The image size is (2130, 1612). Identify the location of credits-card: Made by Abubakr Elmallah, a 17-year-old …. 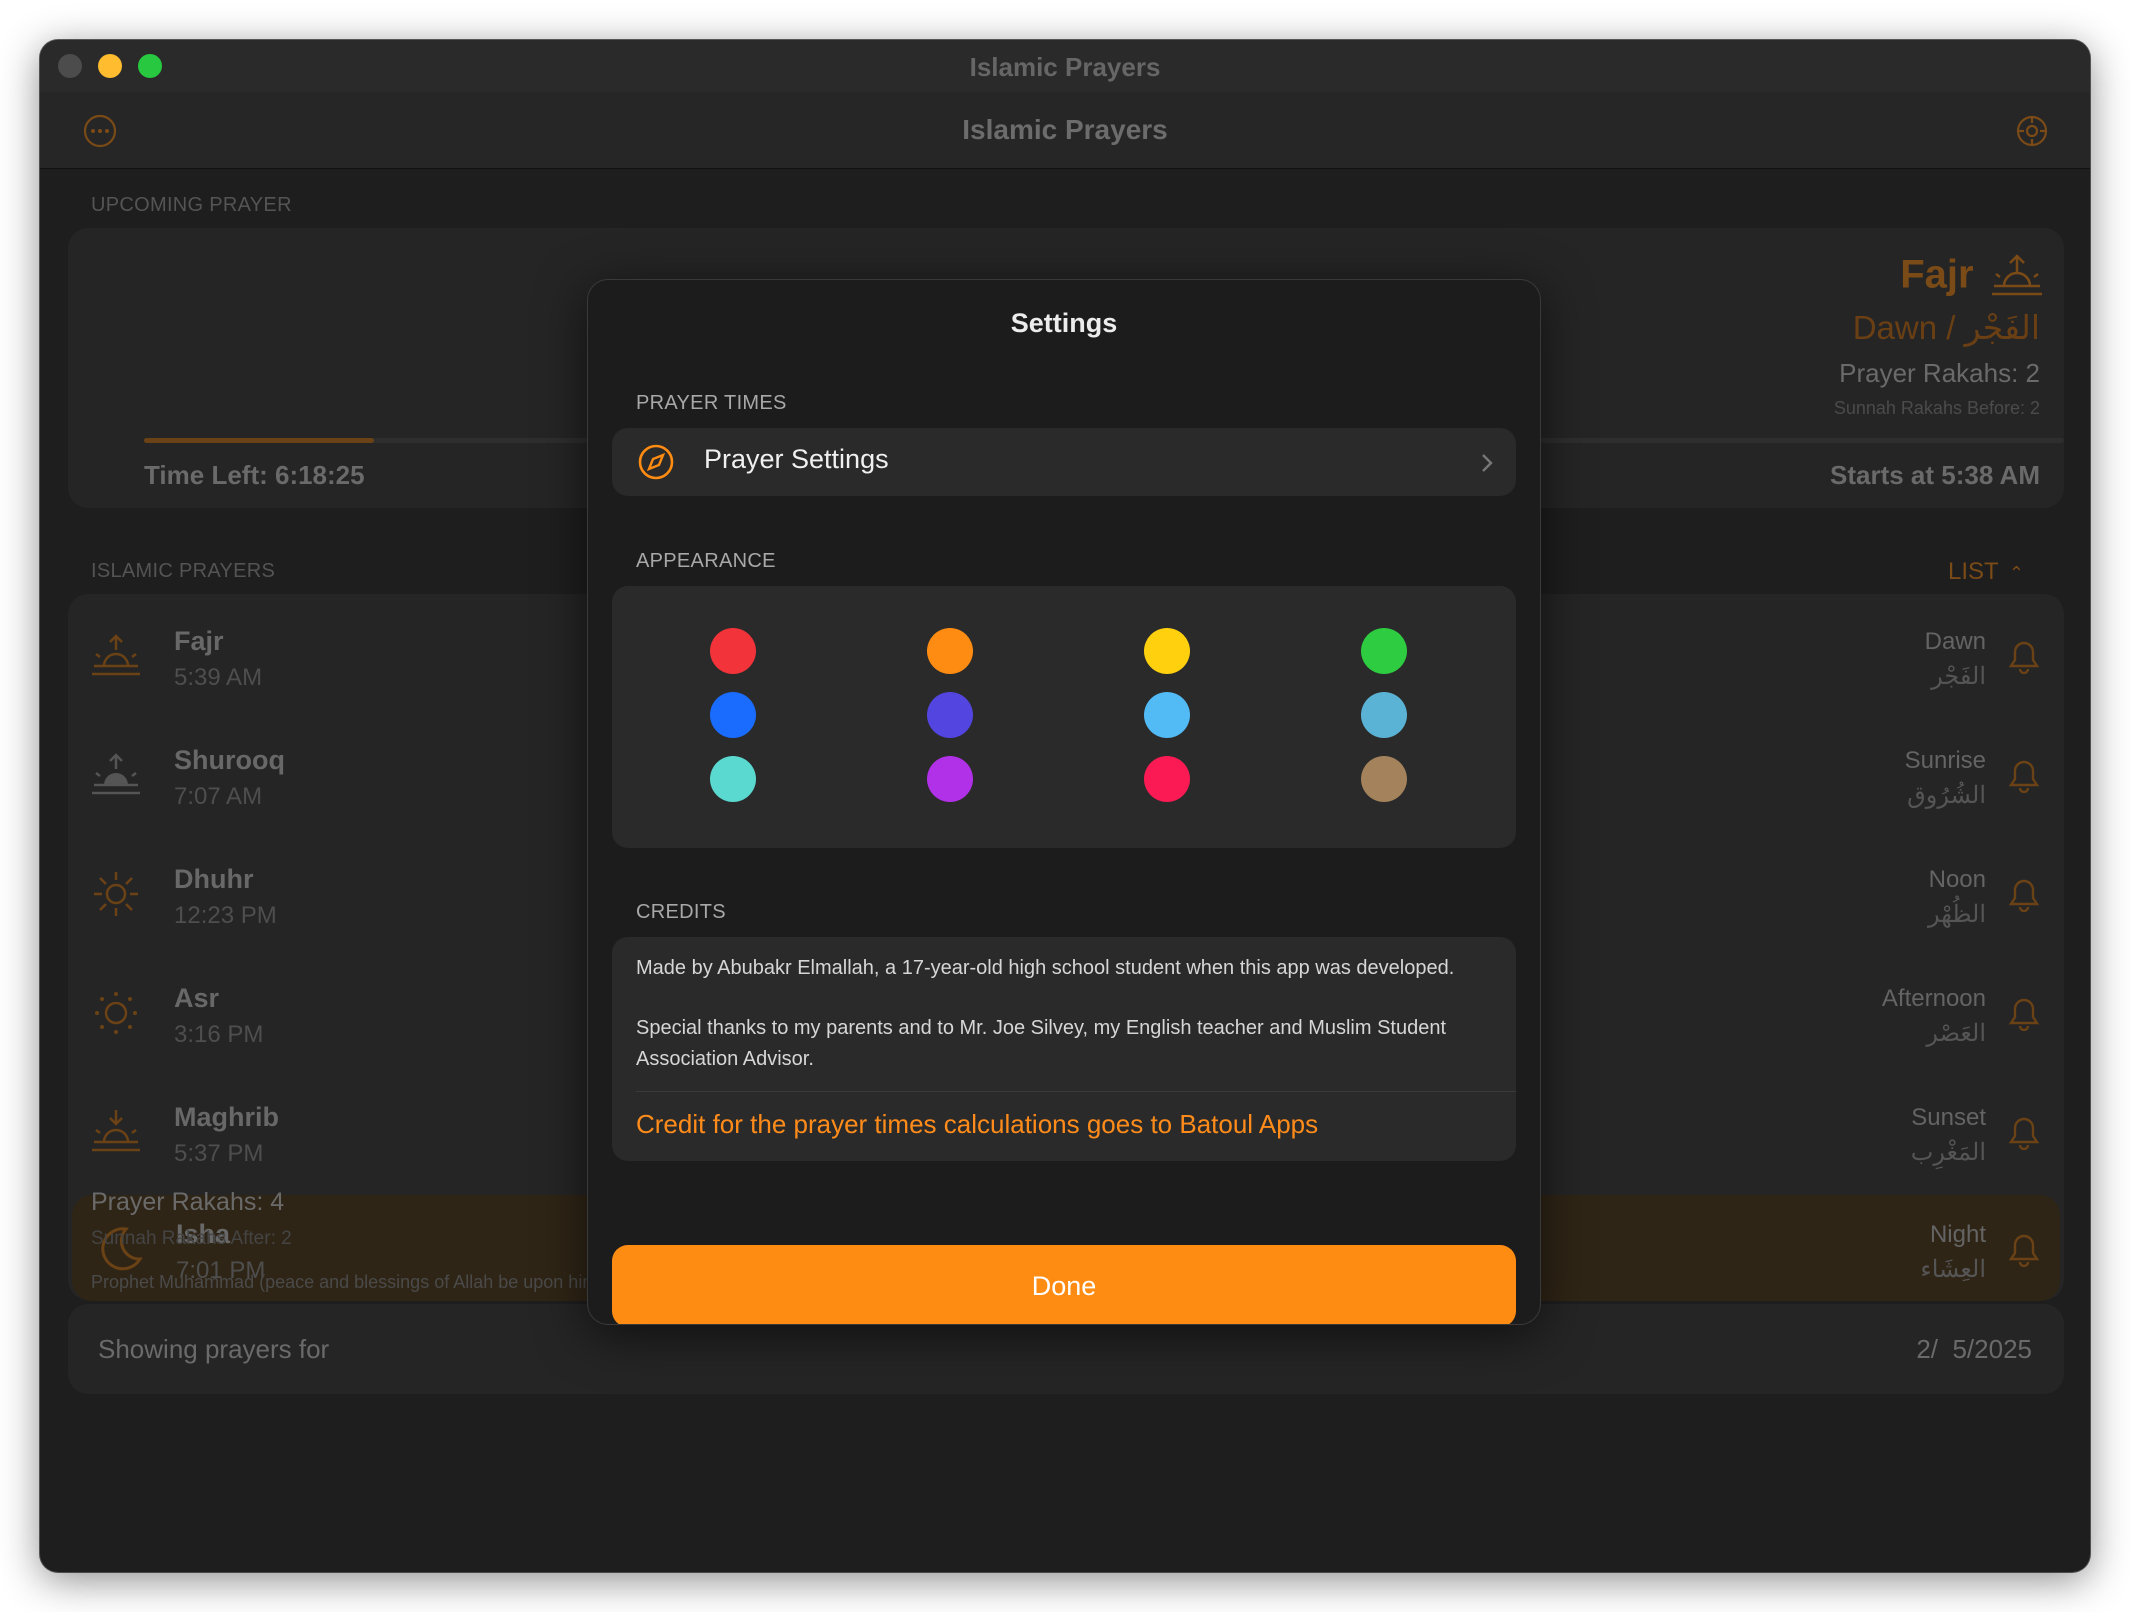
(1064, 1049).